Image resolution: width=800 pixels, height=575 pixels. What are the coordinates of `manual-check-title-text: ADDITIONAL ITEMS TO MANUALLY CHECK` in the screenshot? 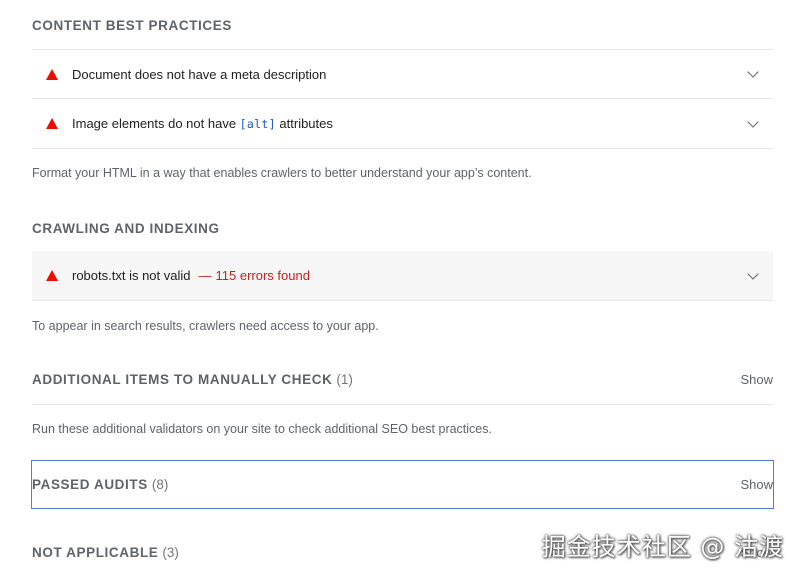 It's located at (182, 379).